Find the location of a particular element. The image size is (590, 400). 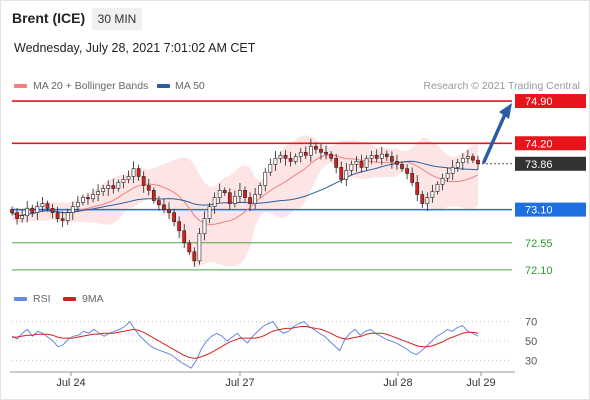

rsi-line is located at coordinates (245, 344).